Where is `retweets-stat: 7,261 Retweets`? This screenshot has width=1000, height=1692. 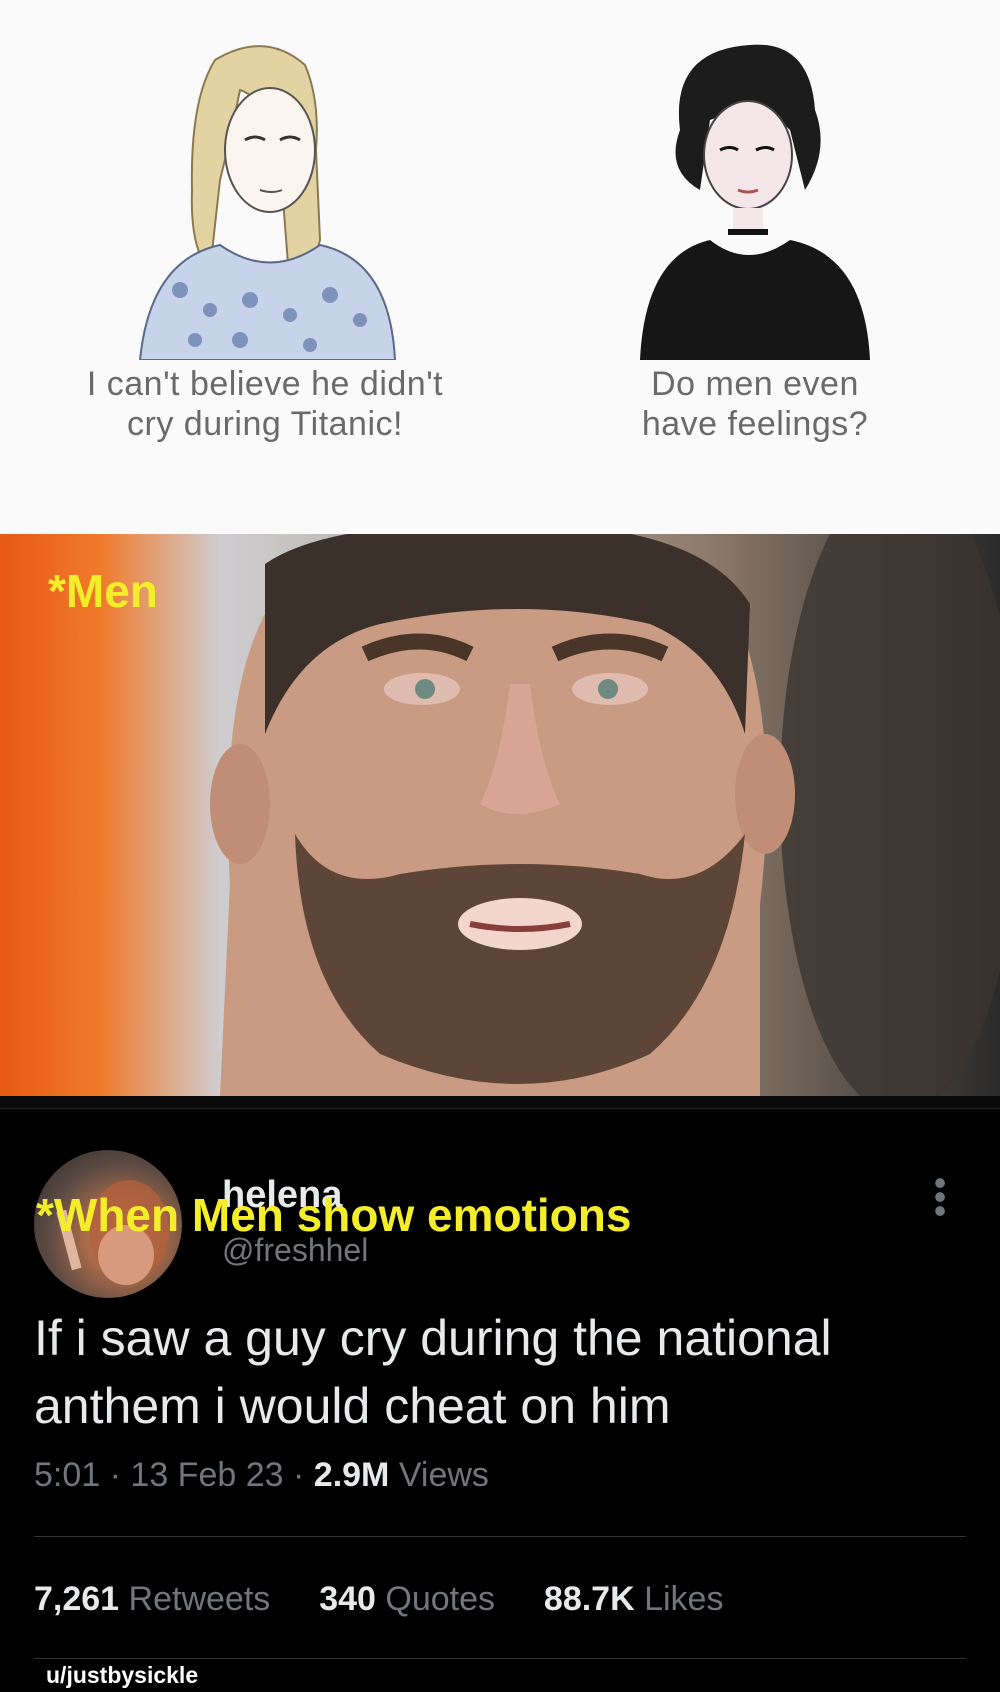 retweets-stat: 7,261 Retweets is located at coordinates (157, 1599).